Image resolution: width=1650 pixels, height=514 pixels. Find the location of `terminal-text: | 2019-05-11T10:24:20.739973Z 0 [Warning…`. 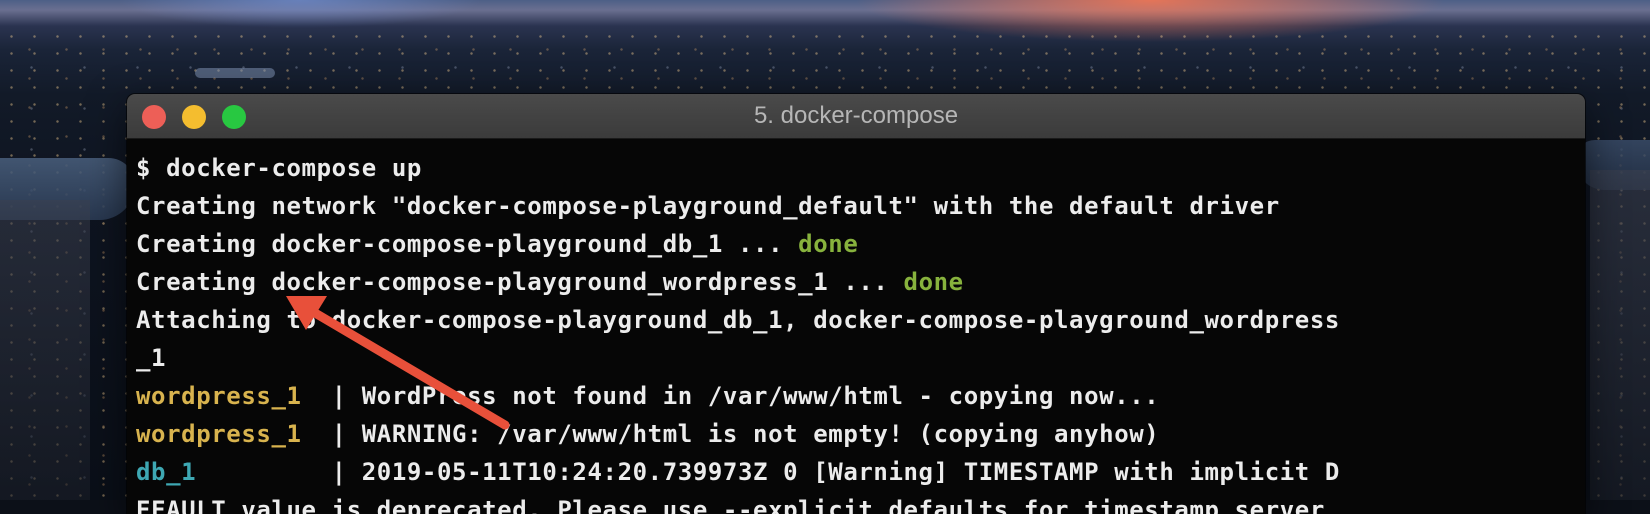

terminal-text: | 2019-05-11T10:24:20.739973Z 0 [Warning… is located at coordinates (835, 472).